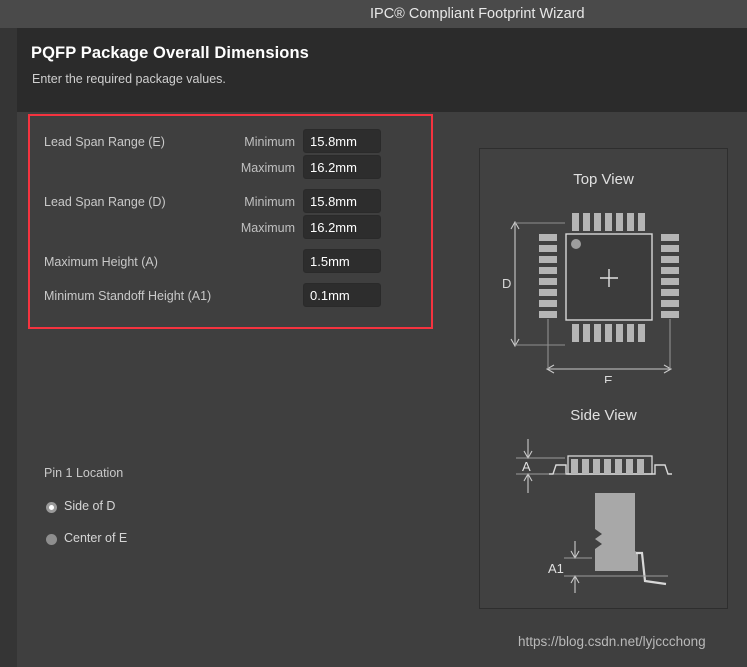 This screenshot has height=667, width=747. What do you see at coordinates (608, 333) in the screenshot?
I see `leads-bottom` at bounding box center [608, 333].